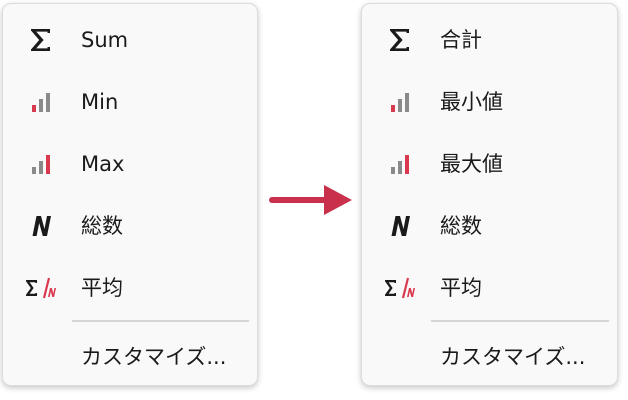 This screenshot has height=400, width=628. Describe the element at coordinates (130, 164) in the screenshot. I see `menu-item-max: Max` at that location.